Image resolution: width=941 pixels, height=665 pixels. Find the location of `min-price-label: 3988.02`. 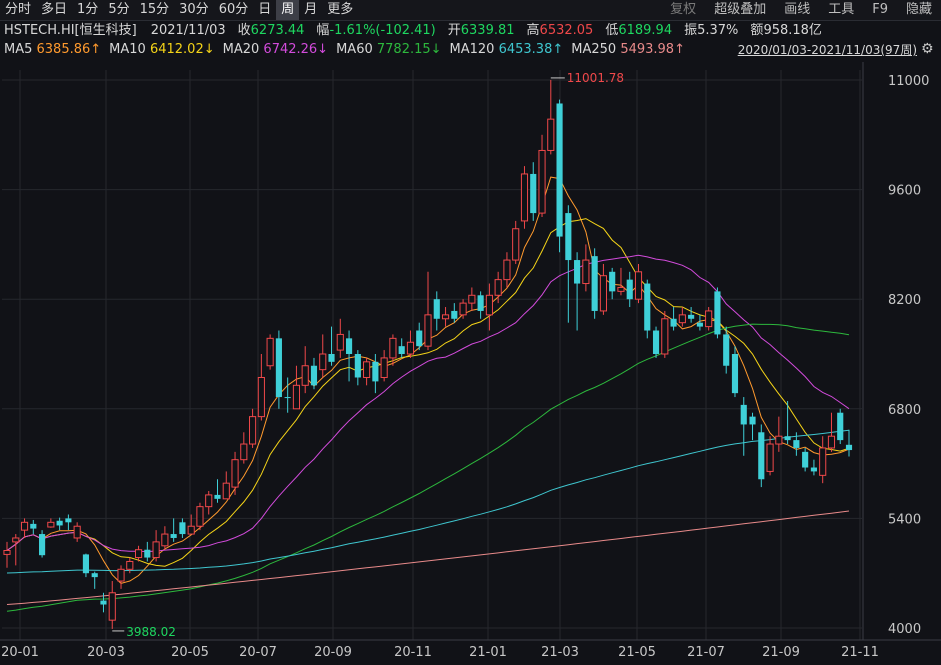

min-price-label: 3988.02 is located at coordinates (151, 632).